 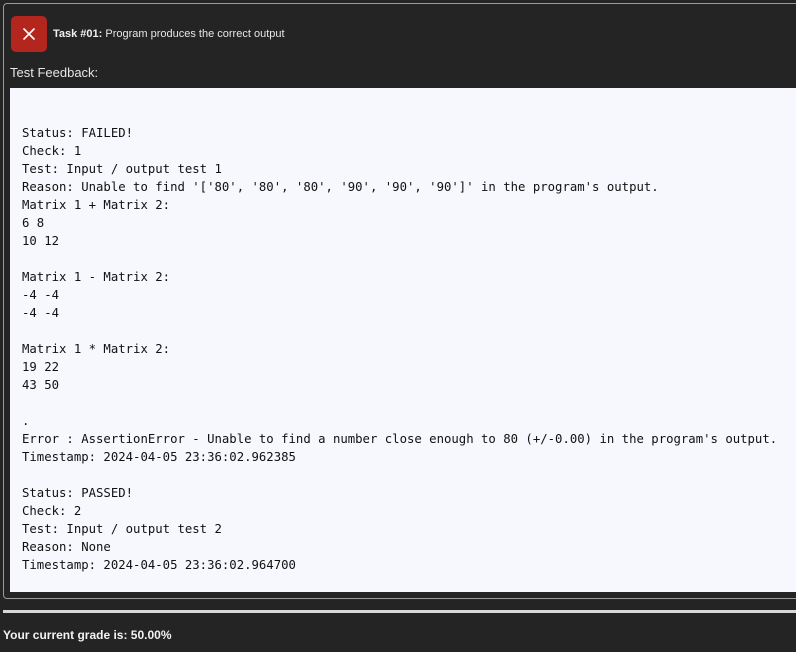 What do you see at coordinates (33, 223) in the screenshot?
I see `feedback-line: 6 8` at bounding box center [33, 223].